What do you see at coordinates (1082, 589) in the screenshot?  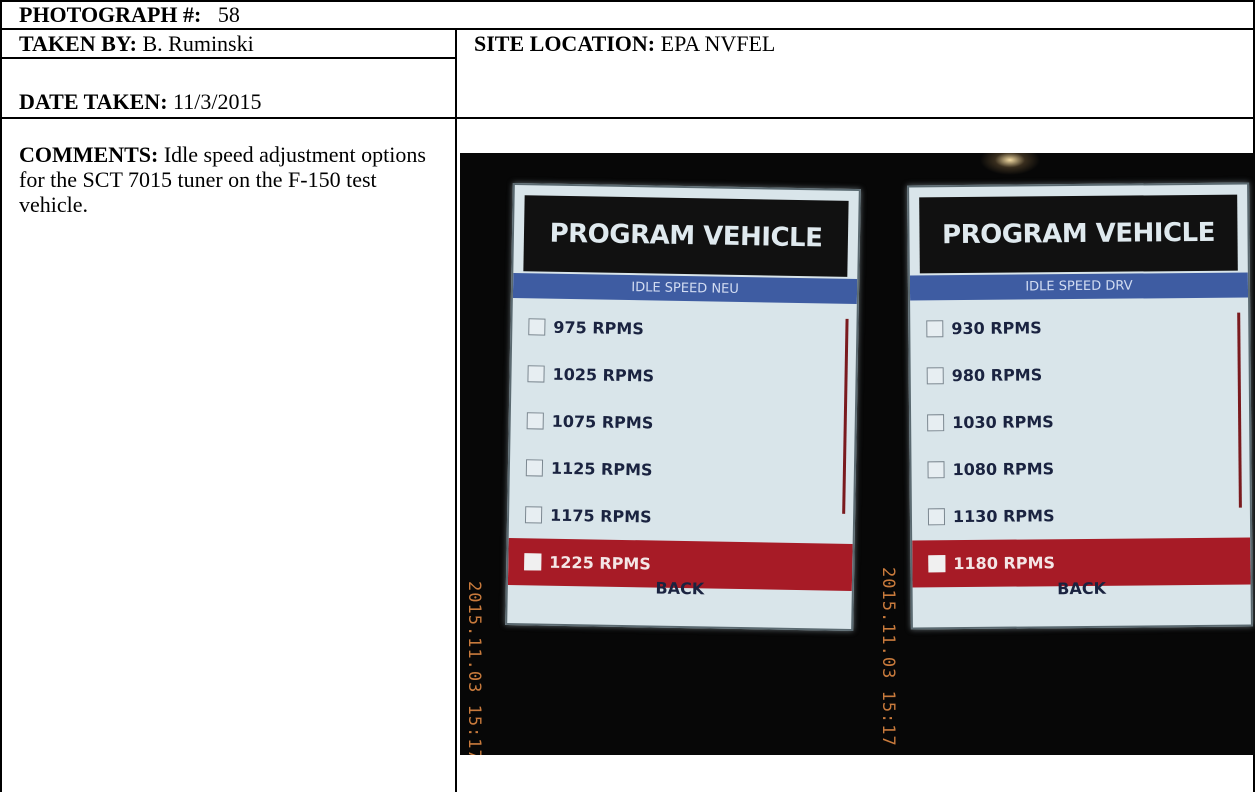 I see `back-button: BACK` at bounding box center [1082, 589].